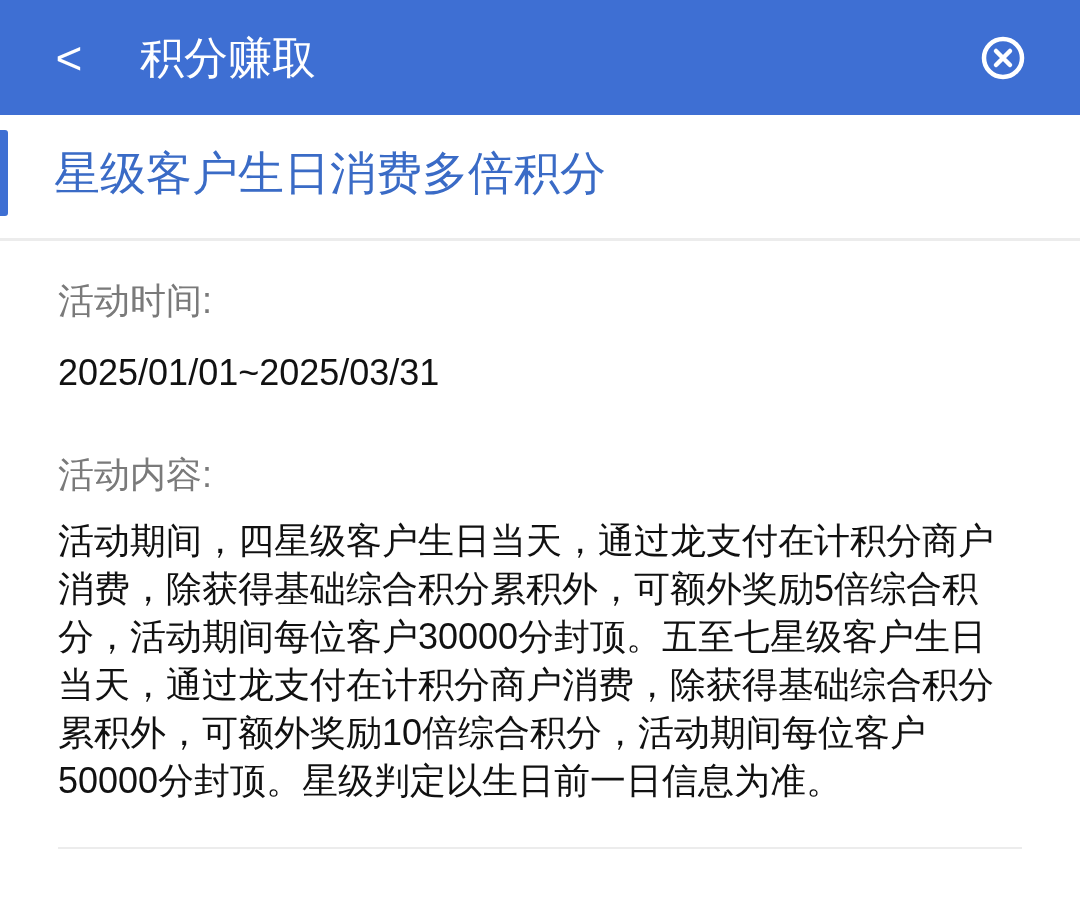  What do you see at coordinates (228, 57) in the screenshot?
I see `page-title: 积分赚取` at bounding box center [228, 57].